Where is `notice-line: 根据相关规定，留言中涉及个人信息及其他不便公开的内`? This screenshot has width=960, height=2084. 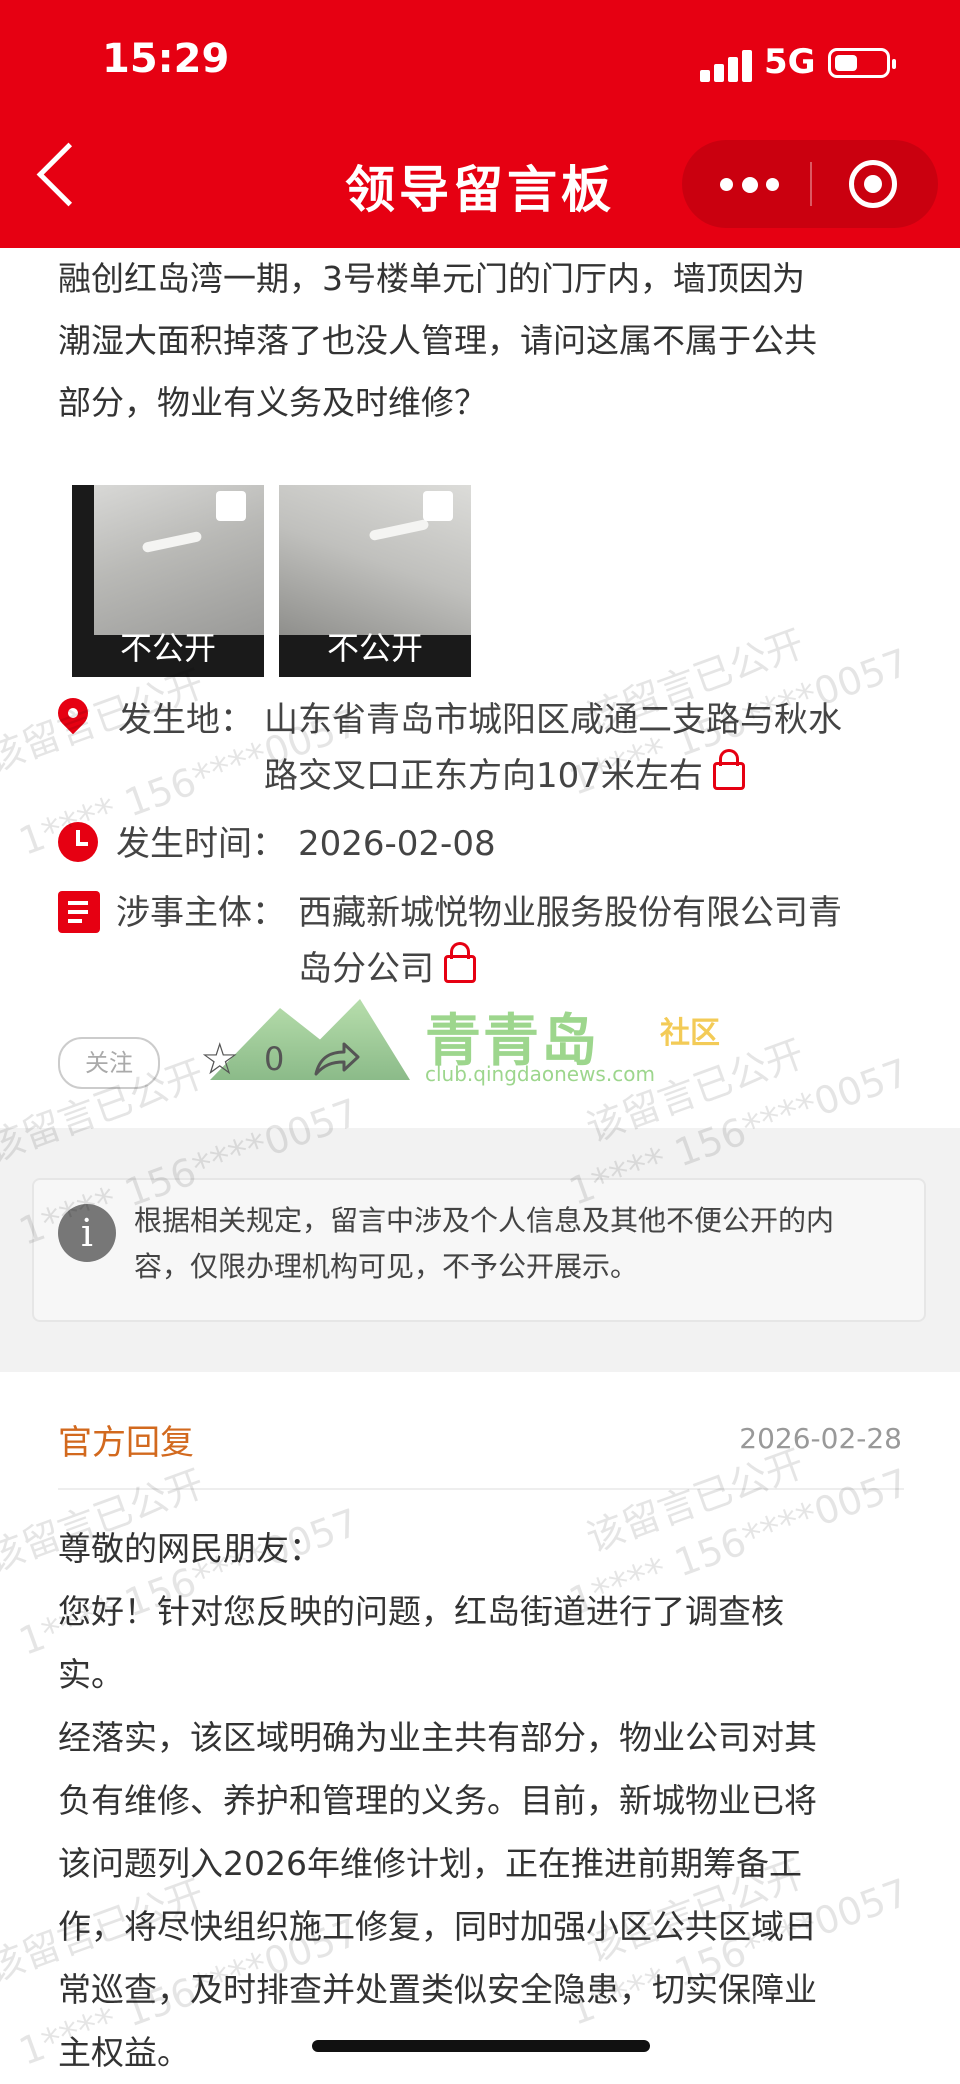 notice-line: 根据相关规定，留言中涉及个人信息及其他不便公开的内 is located at coordinates (484, 1220).